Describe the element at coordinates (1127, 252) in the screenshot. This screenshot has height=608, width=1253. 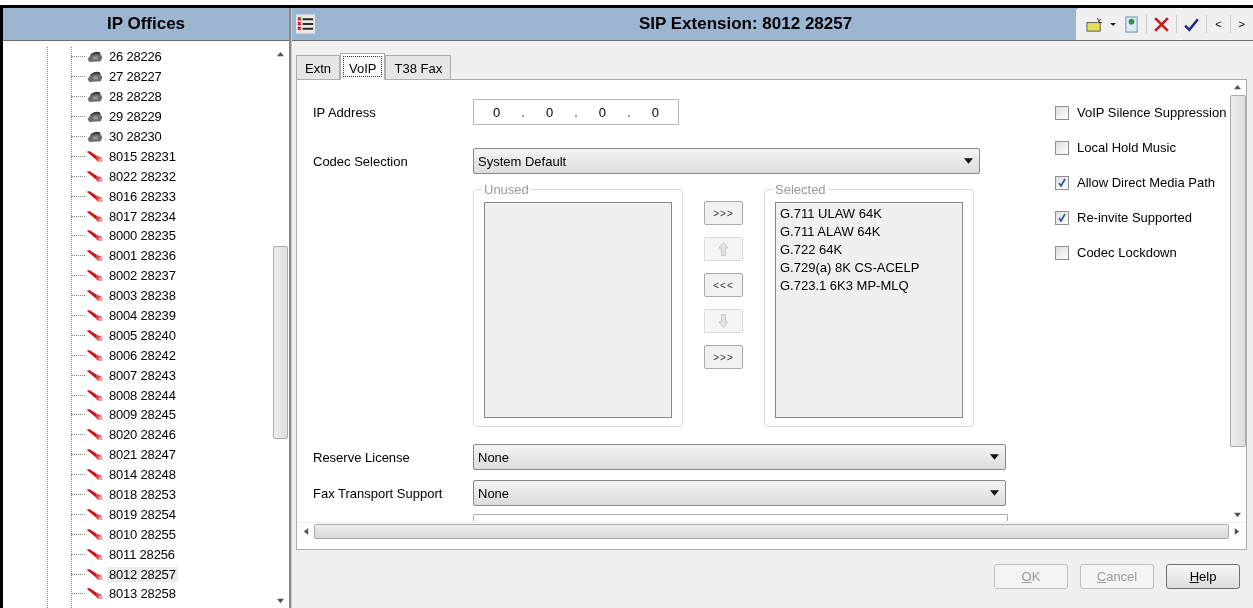
I see `checkbox-label: Codec Lockdown` at that location.